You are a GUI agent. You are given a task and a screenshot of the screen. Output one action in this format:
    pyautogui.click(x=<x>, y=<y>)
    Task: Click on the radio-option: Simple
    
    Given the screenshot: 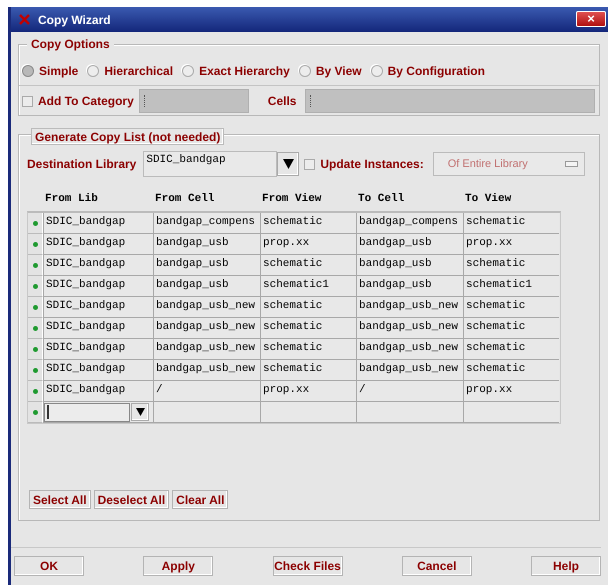 What is the action you would take?
    pyautogui.click(x=50, y=71)
    